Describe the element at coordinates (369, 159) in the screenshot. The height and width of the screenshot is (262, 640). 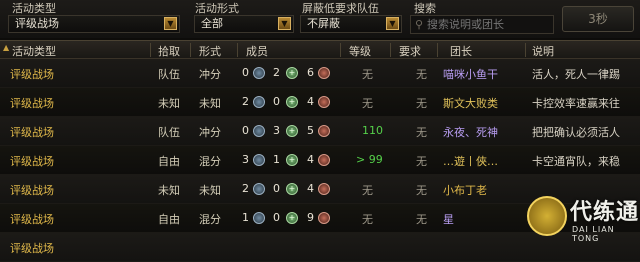
I see `level-cell: > 99` at that location.